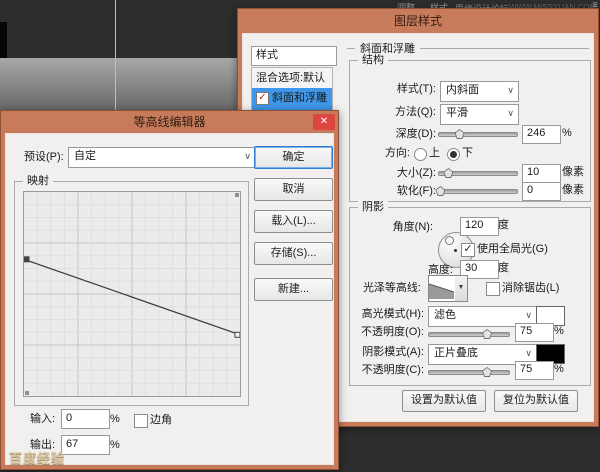  What do you see at coordinates (469, 372) in the screenshot?
I see `shadow-opacity-slider` at bounding box center [469, 372].